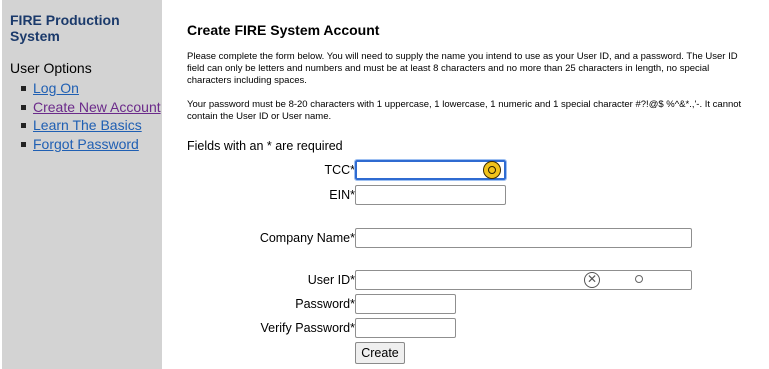 The height and width of the screenshot is (369, 769). I want to click on password-manager-icon, so click(492, 170).